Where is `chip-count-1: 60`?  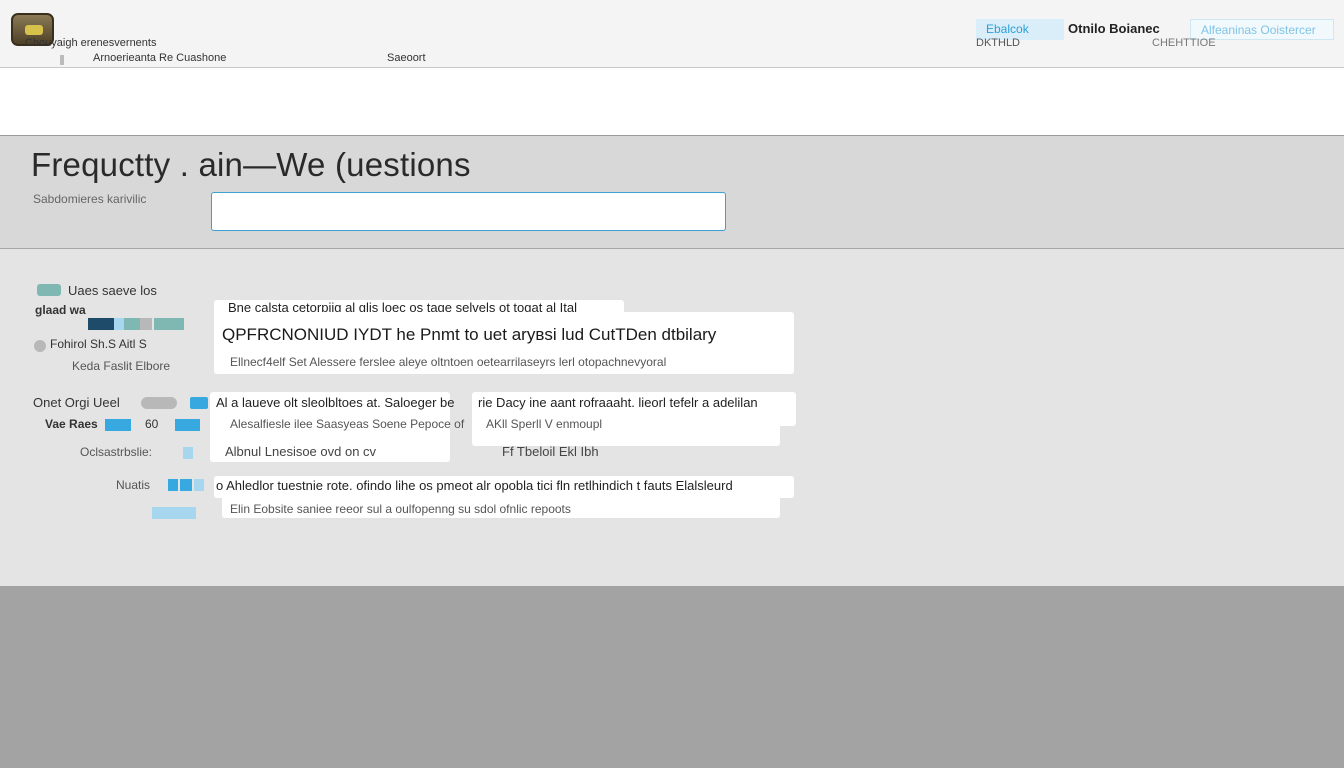 chip-count-1: 60 is located at coordinates (152, 424).